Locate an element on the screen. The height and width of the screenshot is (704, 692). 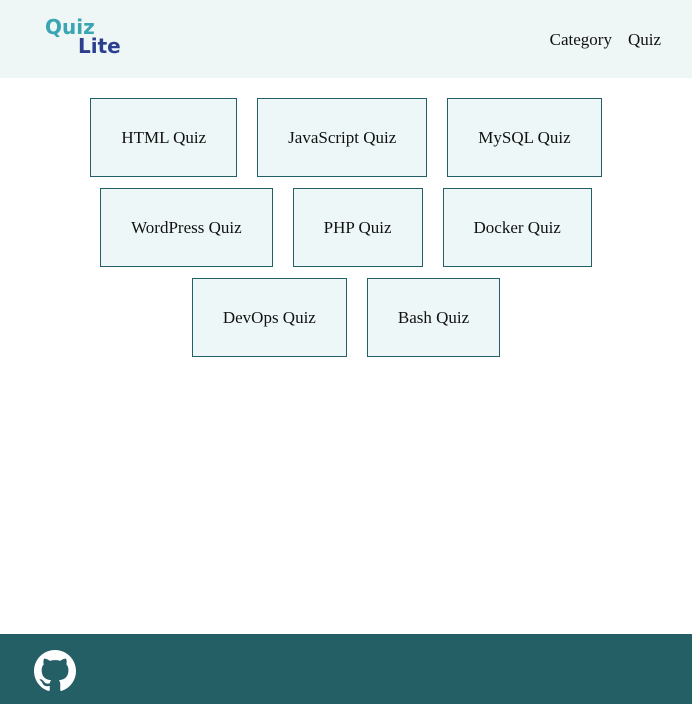
github-link is located at coordinates (55, 671).